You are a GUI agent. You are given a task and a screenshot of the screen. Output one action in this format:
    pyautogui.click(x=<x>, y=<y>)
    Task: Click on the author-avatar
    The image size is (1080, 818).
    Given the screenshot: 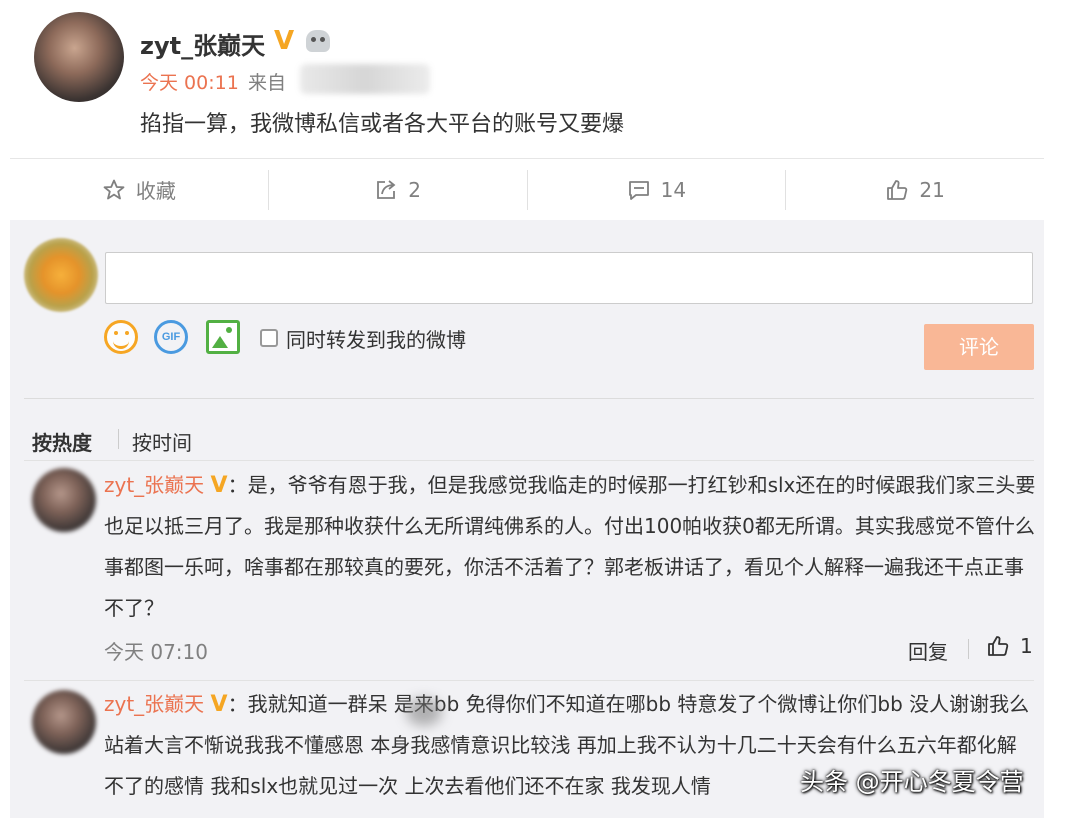 What is the action you would take?
    pyautogui.click(x=79, y=57)
    